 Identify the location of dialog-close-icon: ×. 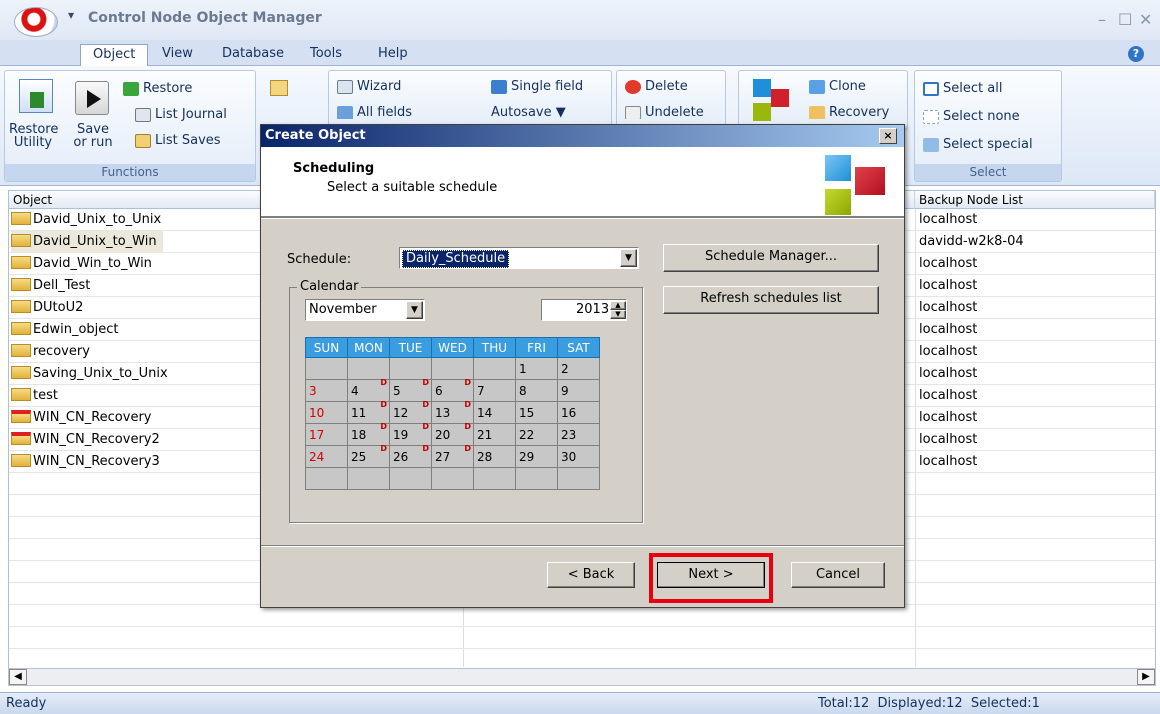
(888, 136).